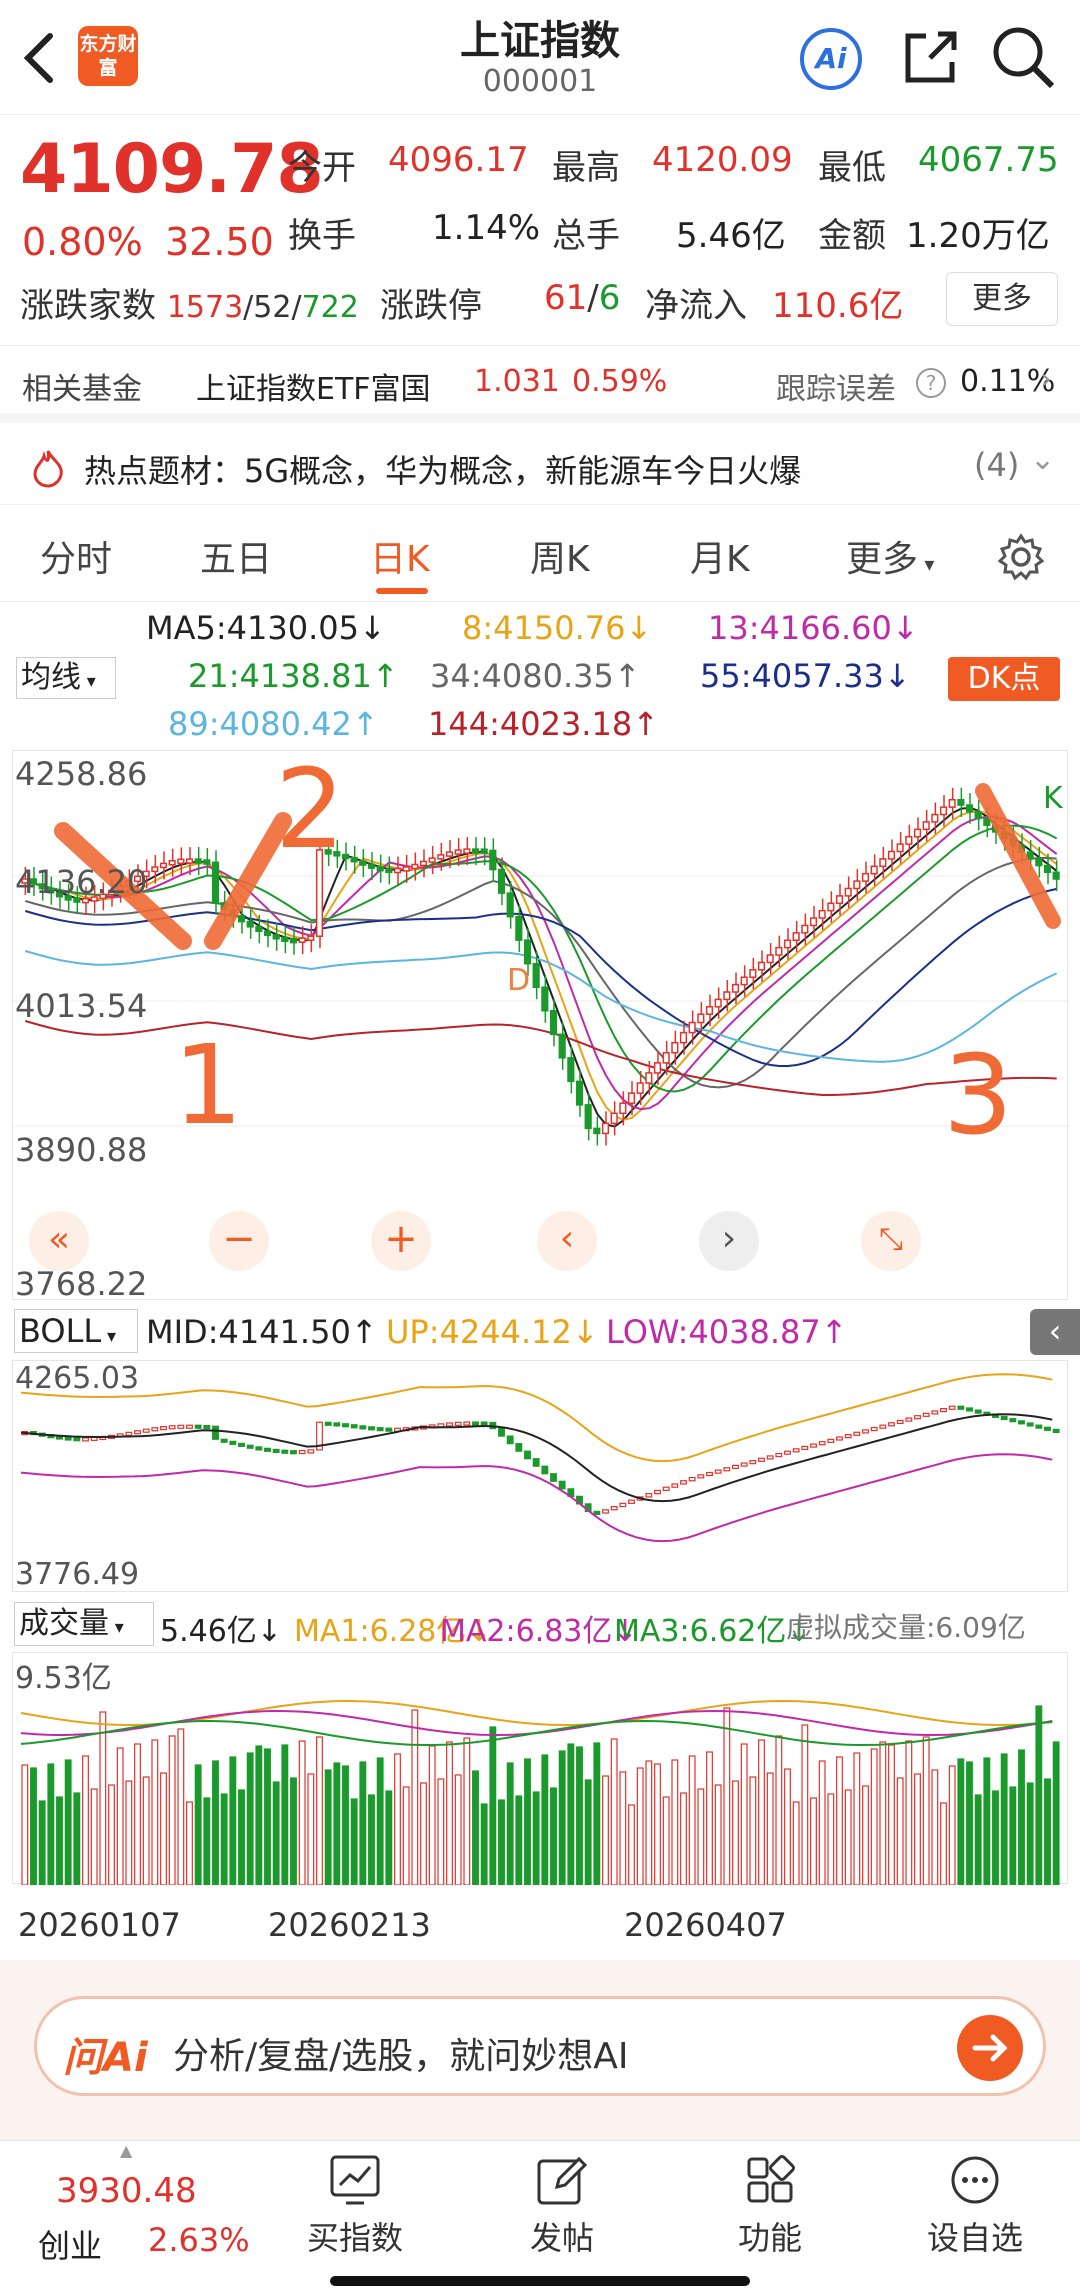 This screenshot has height=2291, width=1080. I want to click on volume-svg, so click(540, 1792).